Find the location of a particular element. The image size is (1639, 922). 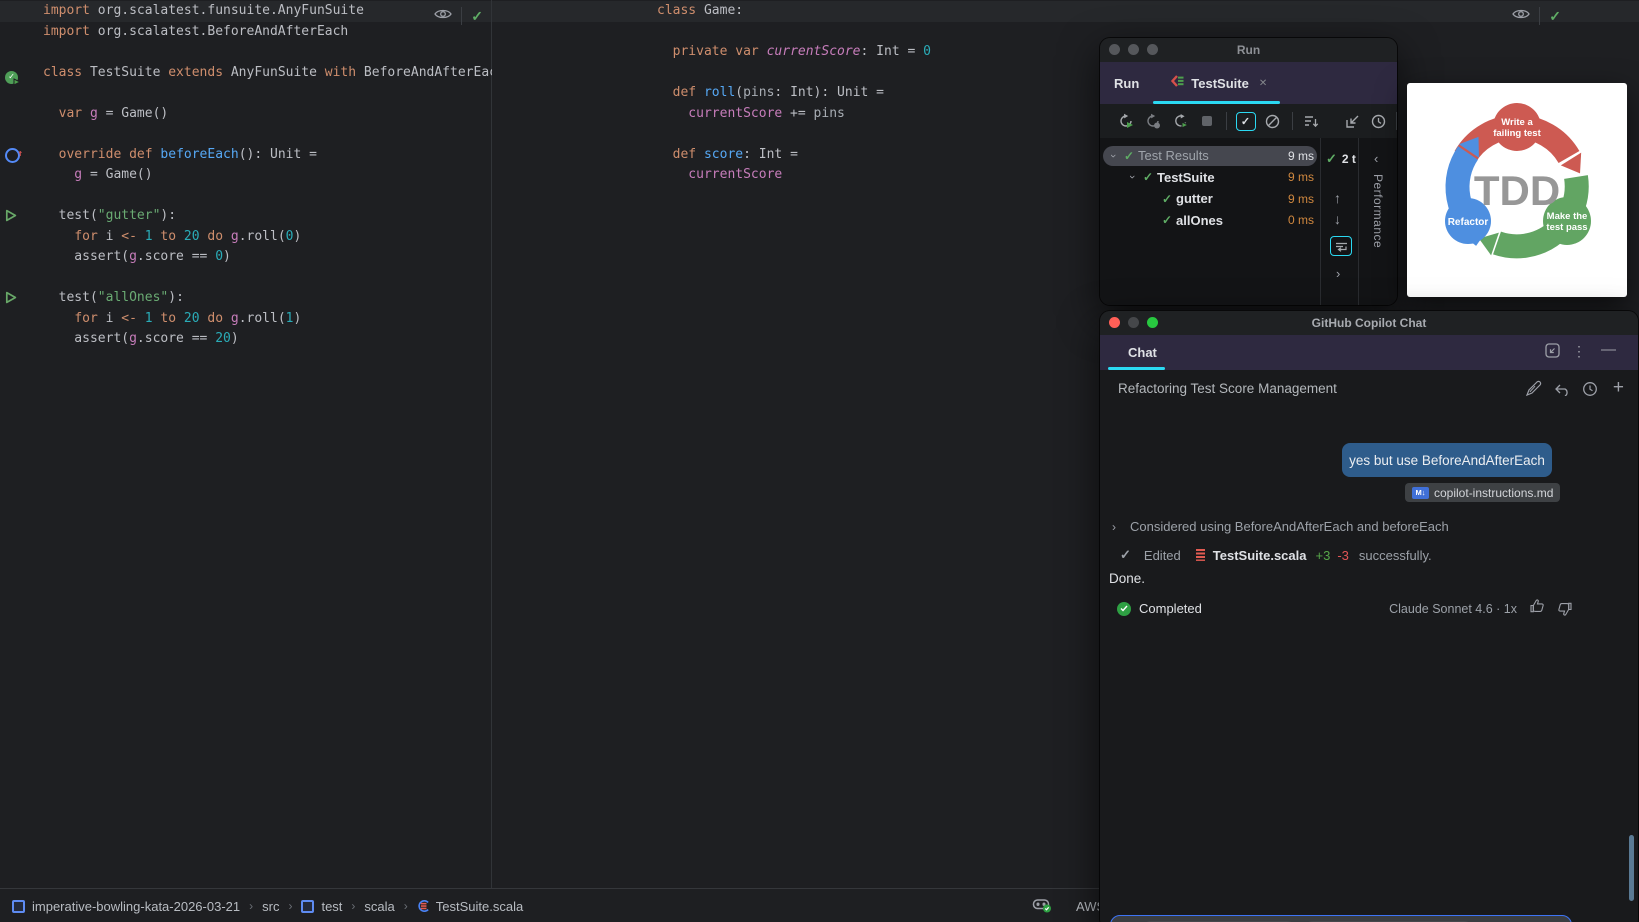

tab-performance: Performance is located at coordinates (1378, 211).